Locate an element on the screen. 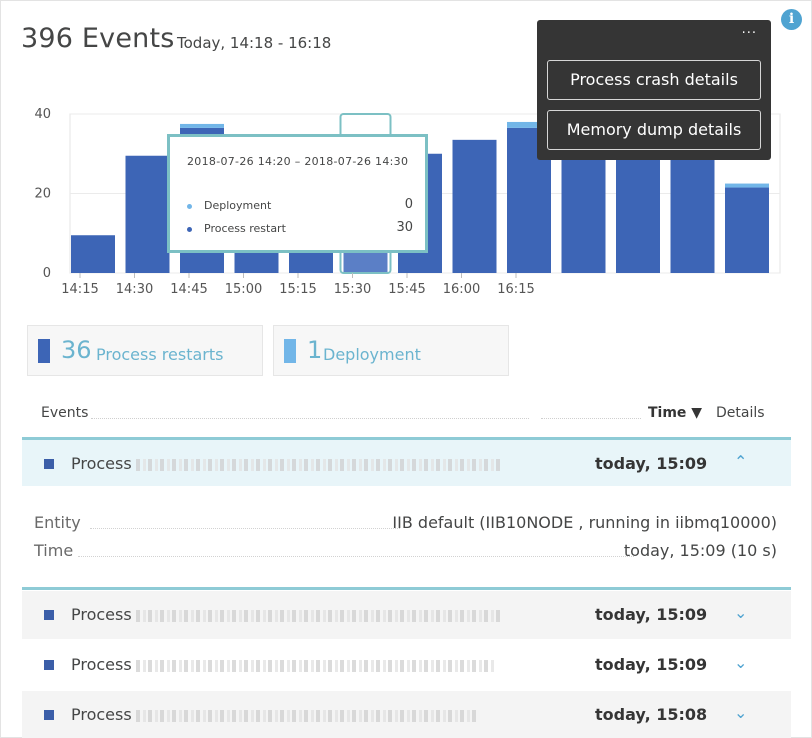 Image resolution: width=812 pixels, height=738 pixels. row-separator is located at coordinates (406, 588).